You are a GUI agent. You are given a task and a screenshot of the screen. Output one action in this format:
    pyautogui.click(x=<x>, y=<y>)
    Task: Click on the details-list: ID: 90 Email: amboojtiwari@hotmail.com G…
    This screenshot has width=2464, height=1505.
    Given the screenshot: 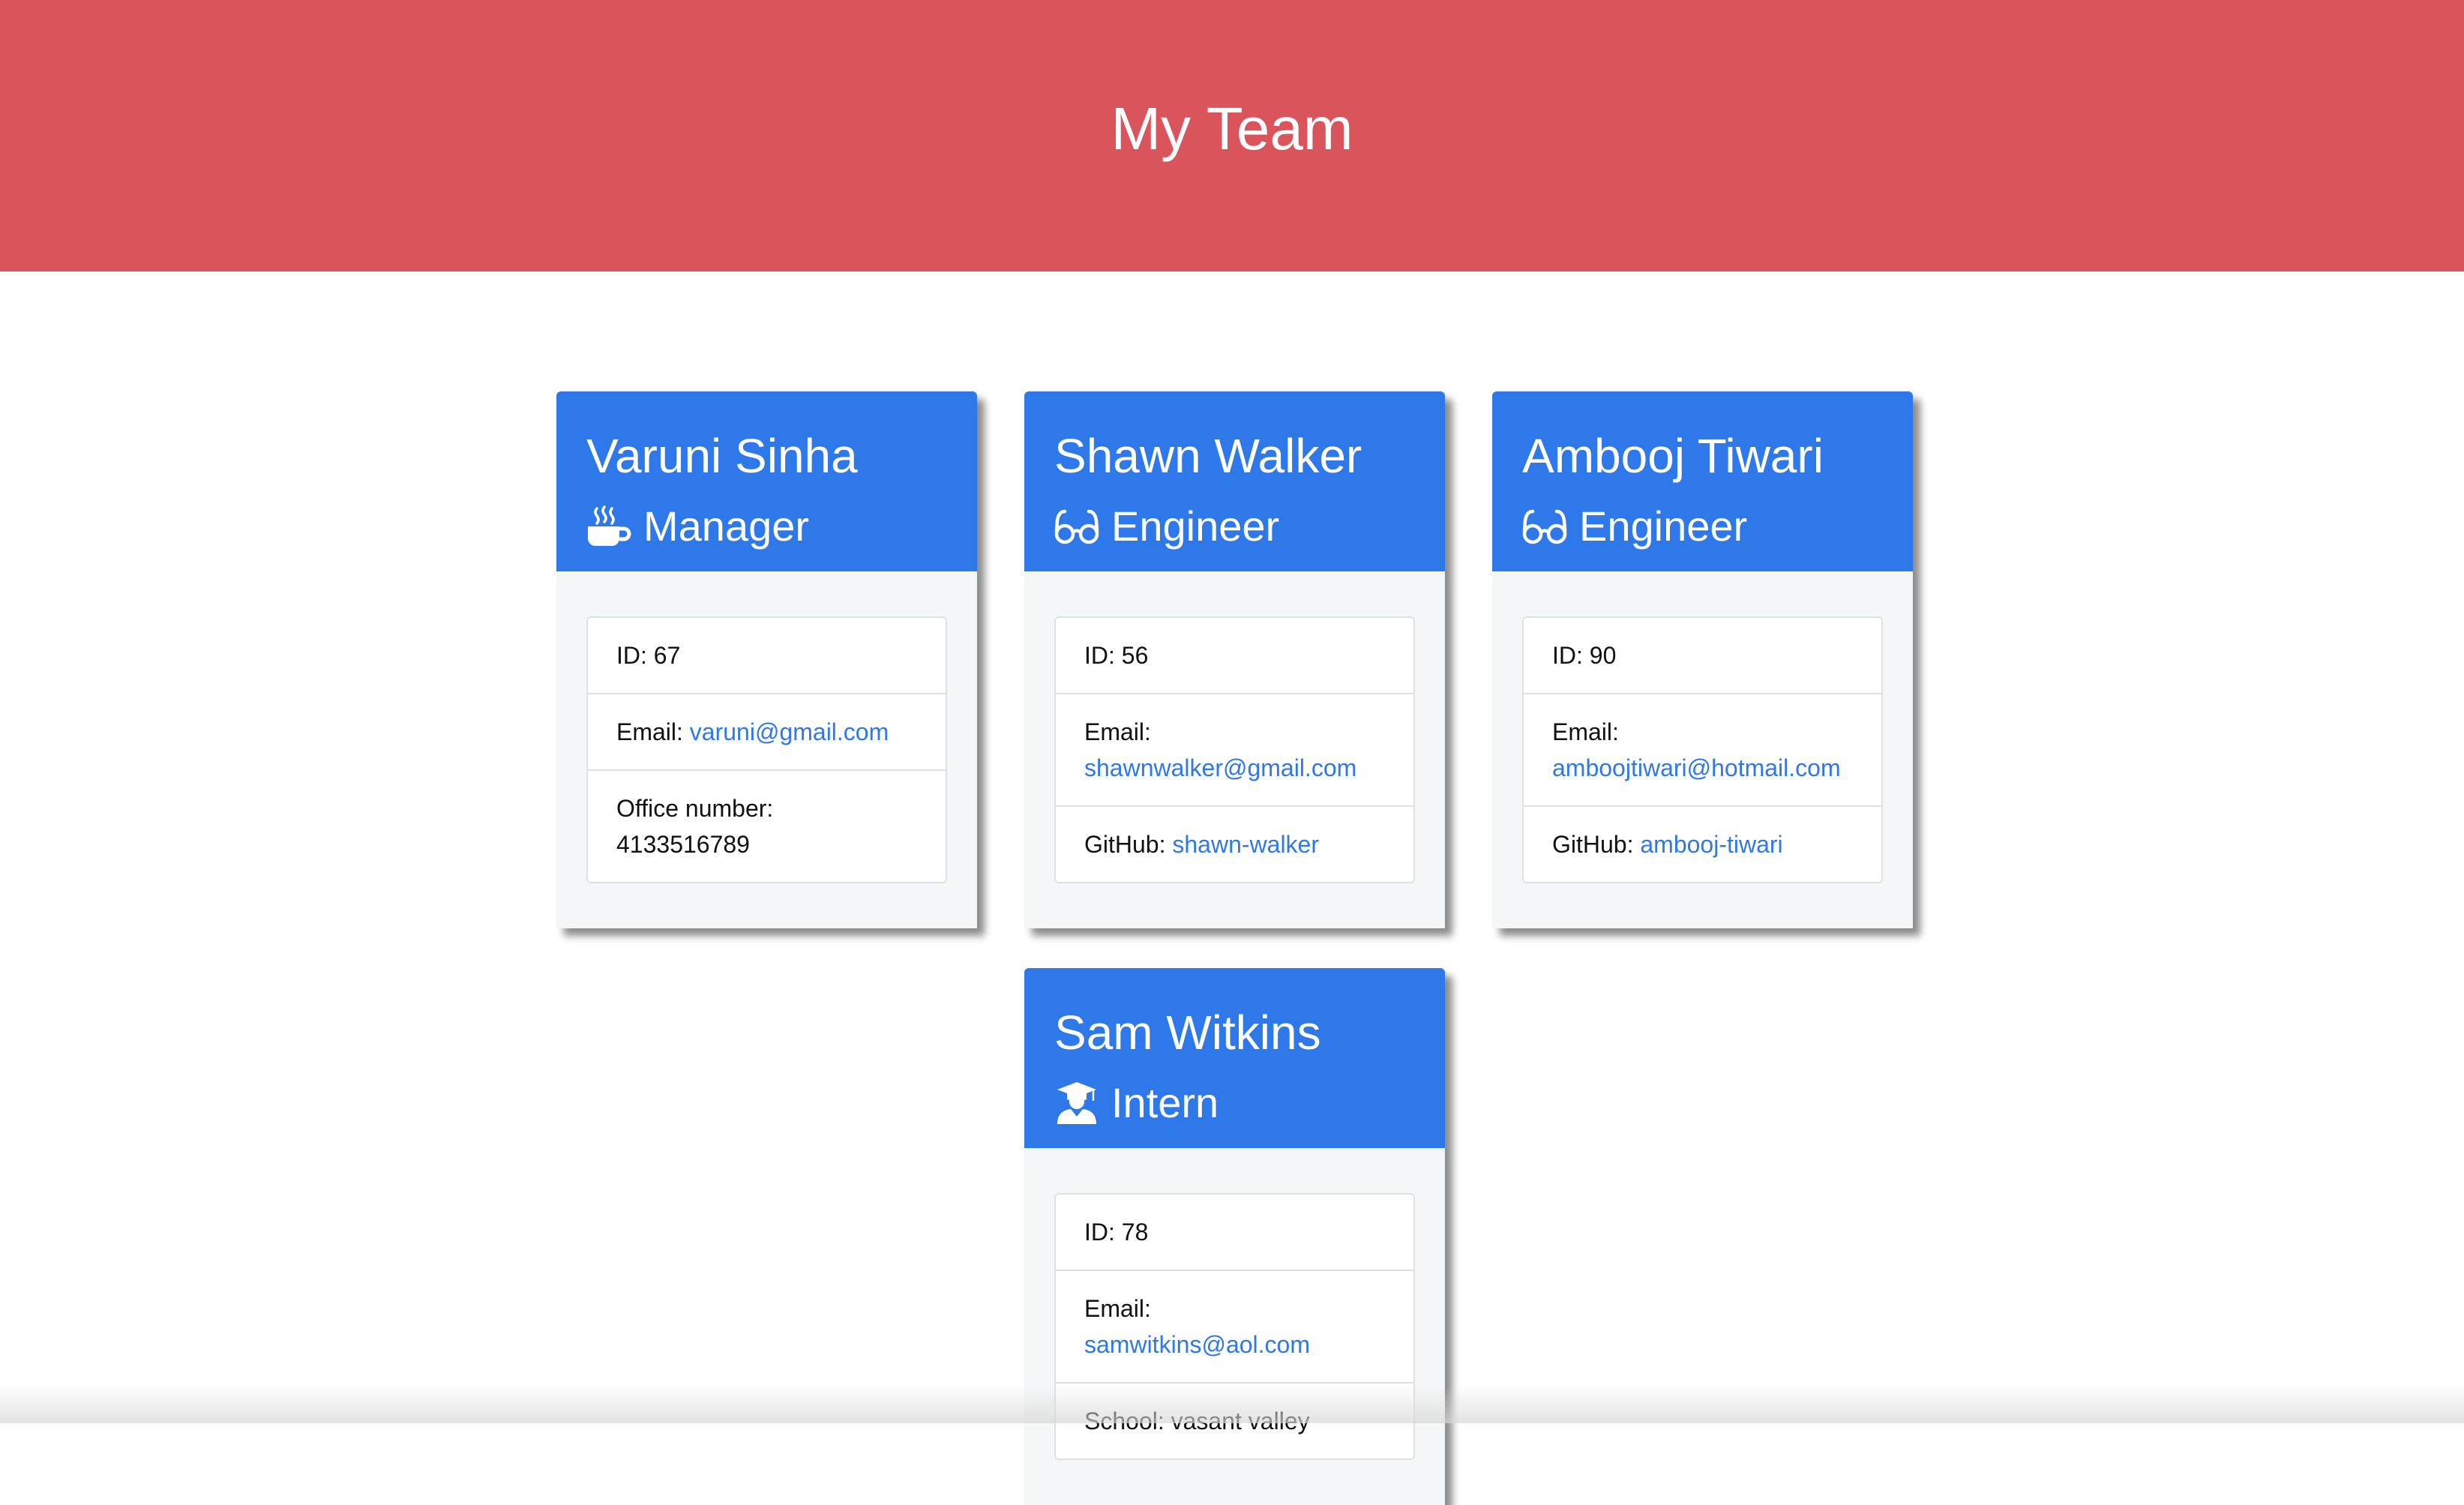 What is the action you would take?
    pyautogui.click(x=1702, y=749)
    